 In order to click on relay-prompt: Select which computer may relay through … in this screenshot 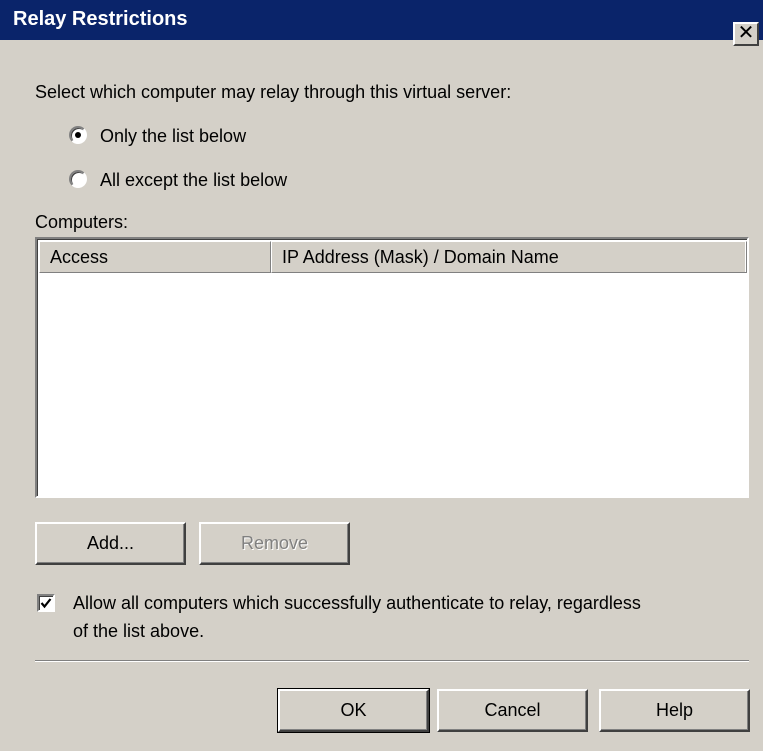, I will do `click(273, 92)`.